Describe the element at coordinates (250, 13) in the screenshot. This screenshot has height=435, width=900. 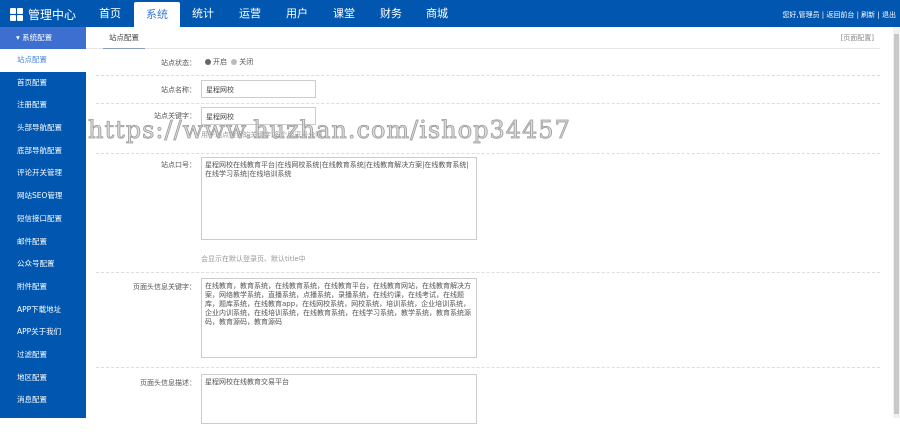
I see `nav-operations: 运营` at that location.